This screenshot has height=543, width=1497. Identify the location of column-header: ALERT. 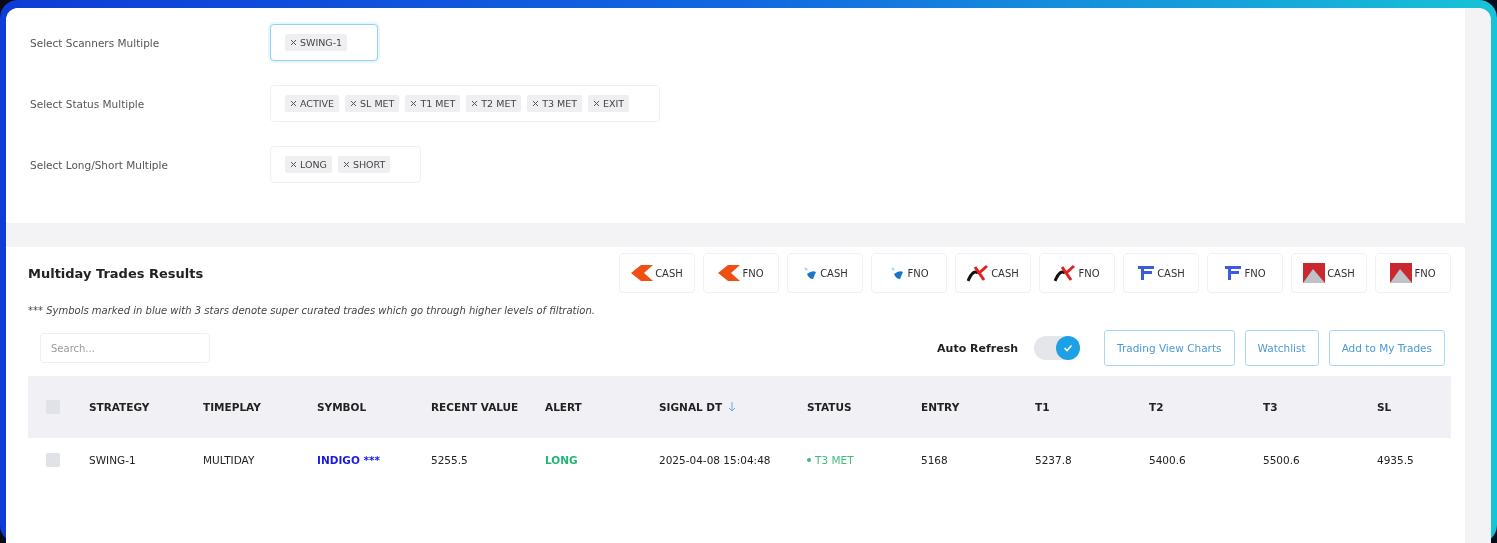
(602, 407).